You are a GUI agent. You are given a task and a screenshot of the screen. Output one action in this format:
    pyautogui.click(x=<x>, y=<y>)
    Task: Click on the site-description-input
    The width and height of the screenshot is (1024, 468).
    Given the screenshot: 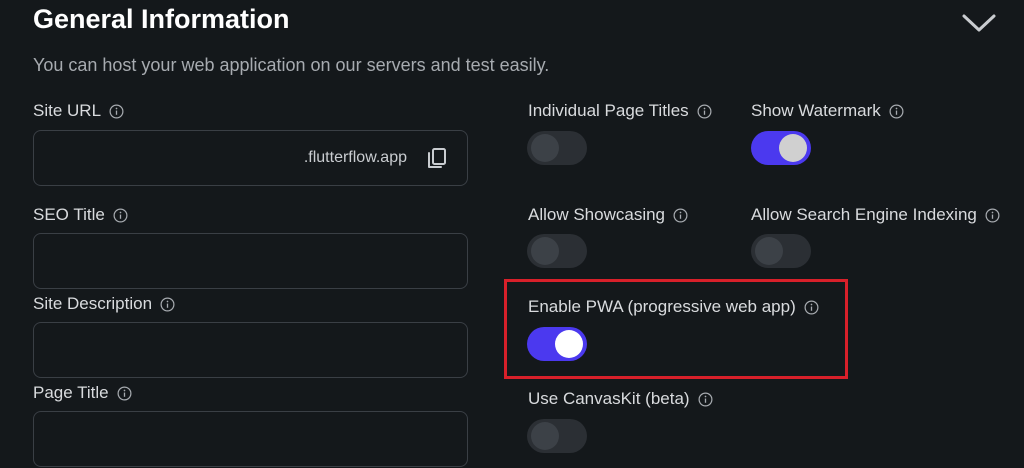 What is the action you would take?
    pyautogui.click(x=250, y=350)
    